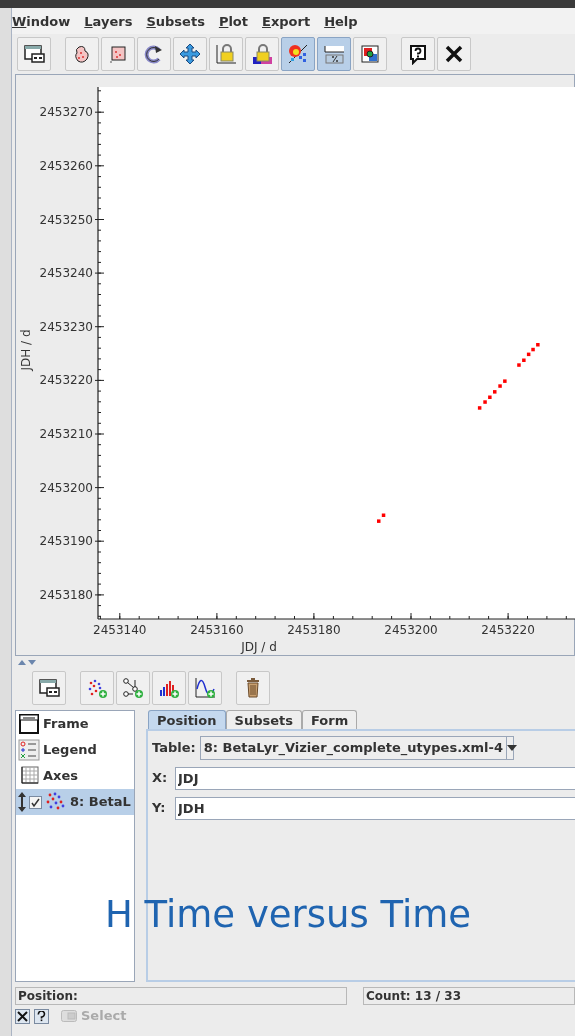  I want to click on close-button, so click(22, 1016).